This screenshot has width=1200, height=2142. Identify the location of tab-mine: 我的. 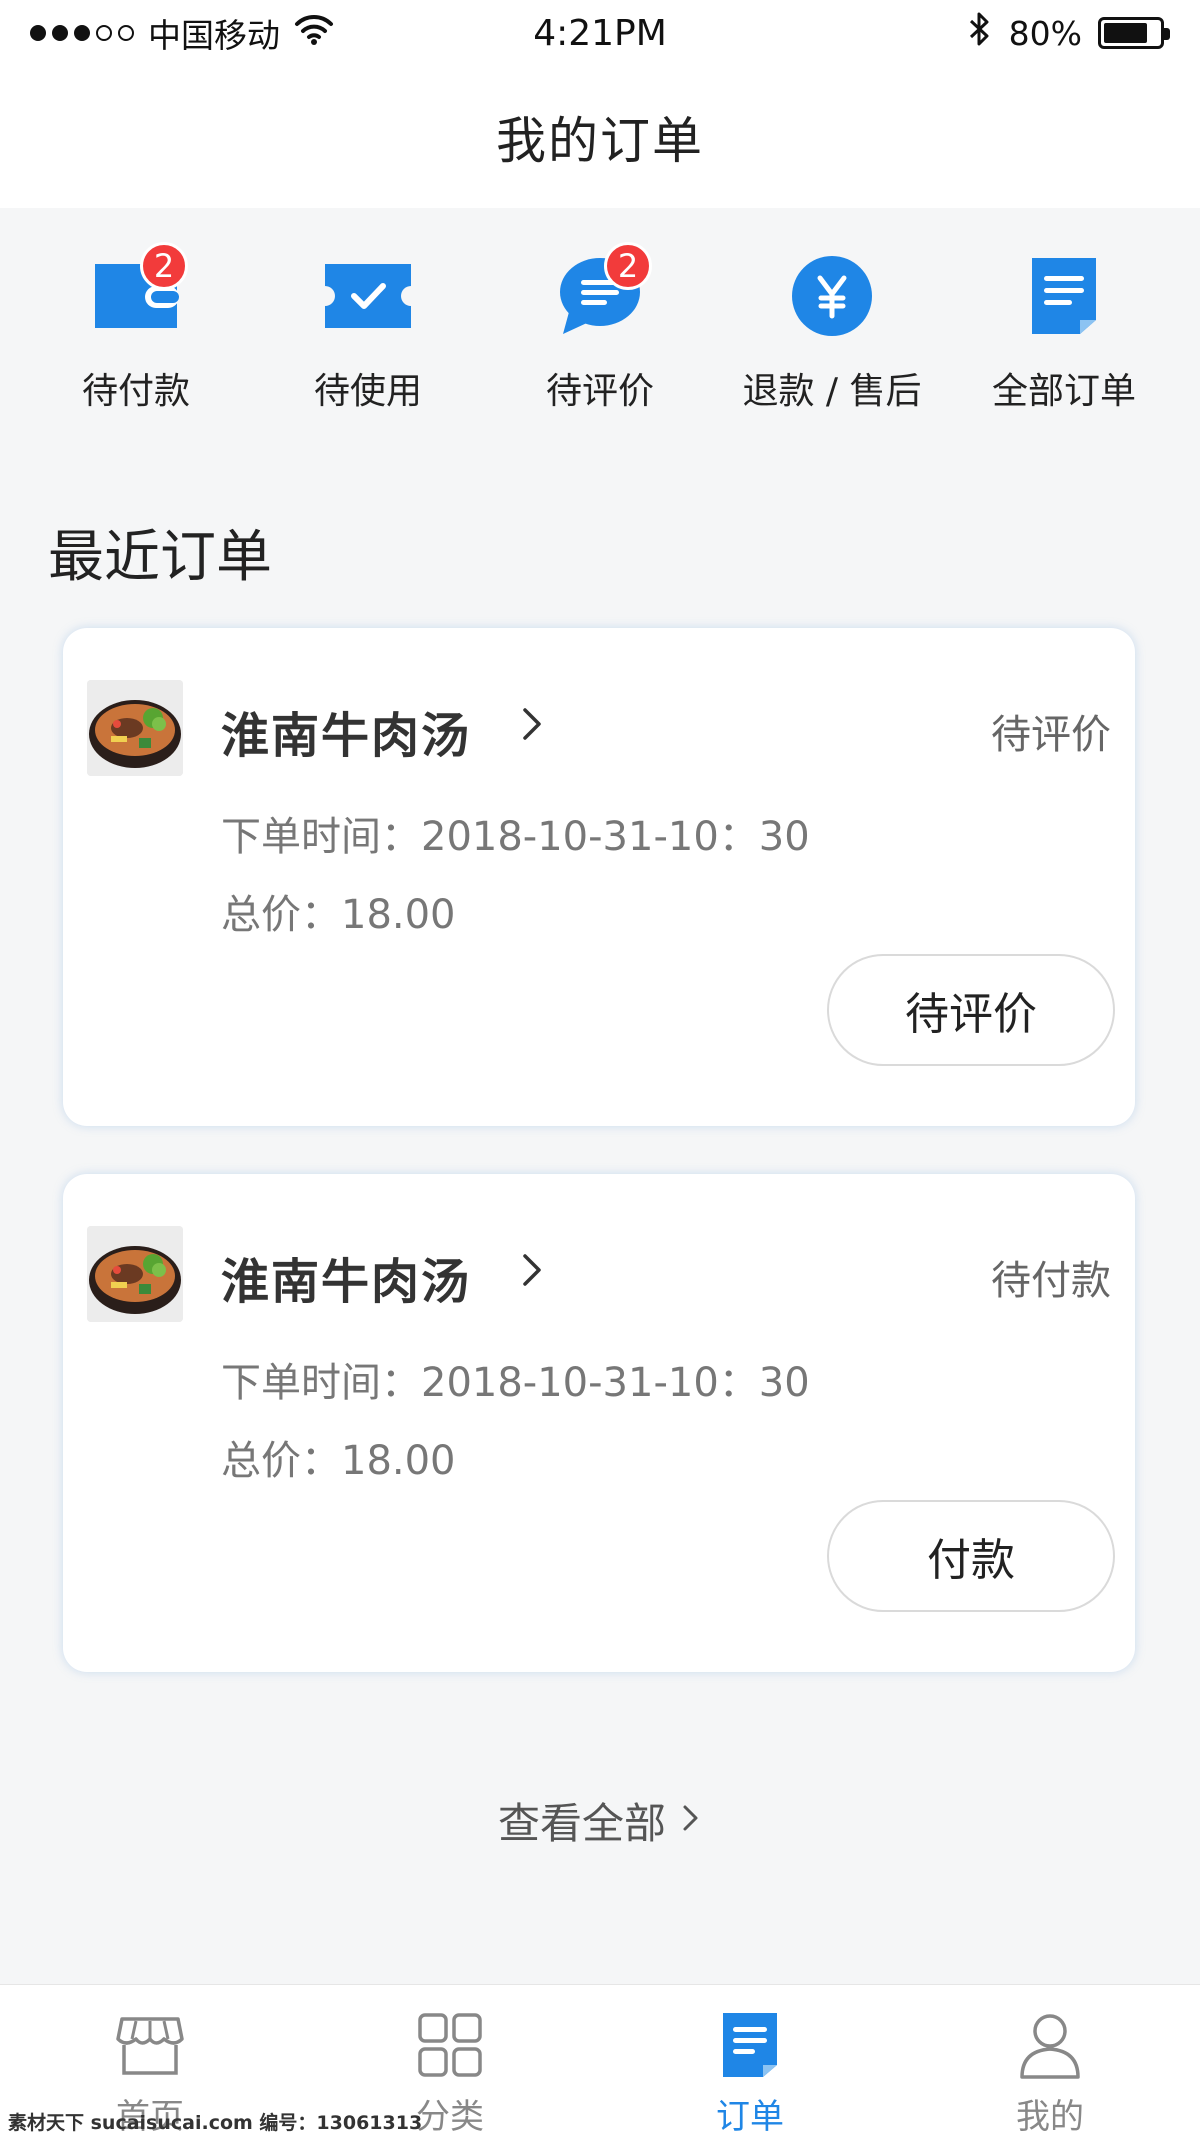
(1050, 2063).